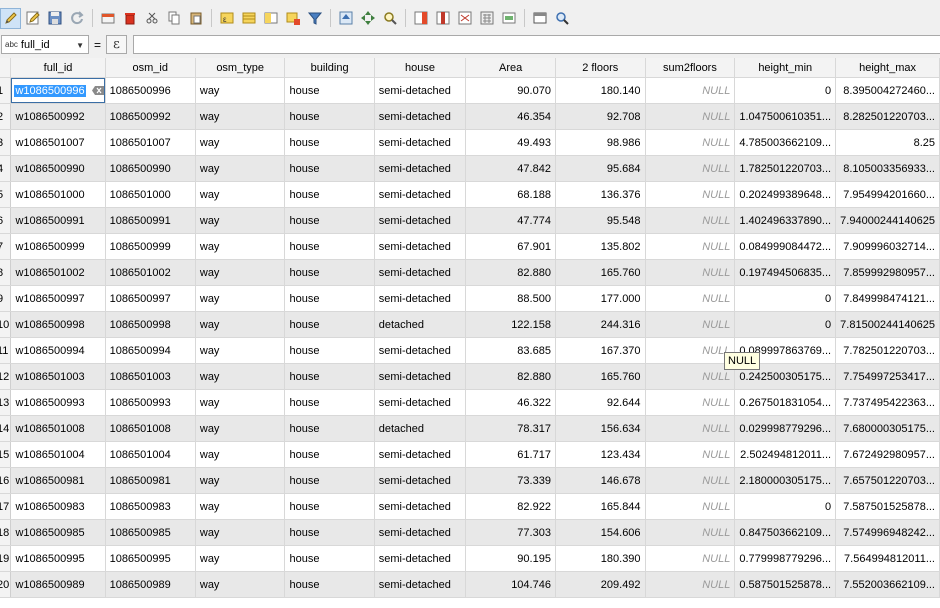  Describe the element at coordinates (510, 402) in the screenshot. I see `cell-area: 46.322` at that location.